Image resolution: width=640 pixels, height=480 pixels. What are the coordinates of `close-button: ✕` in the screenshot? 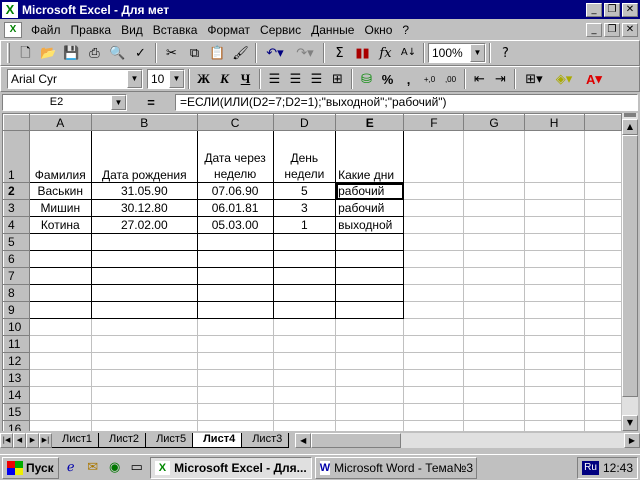 It's located at (630, 9).